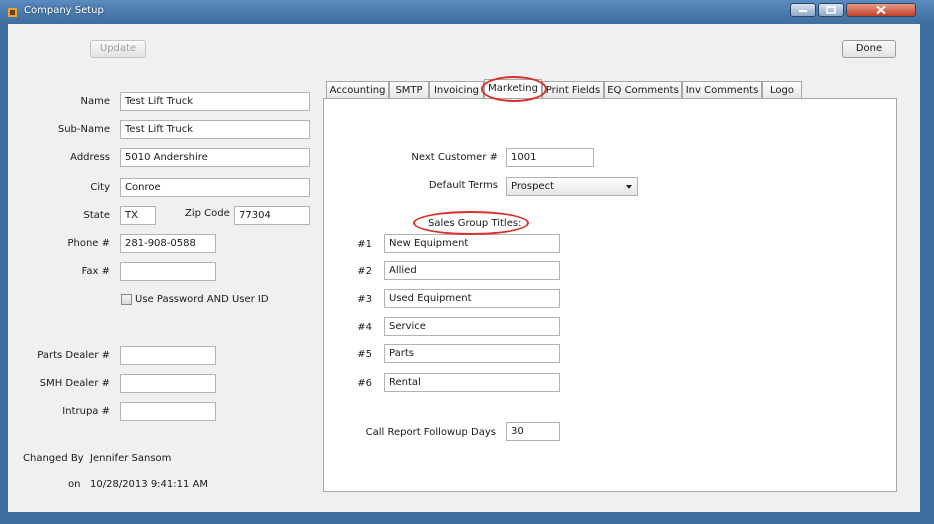  I want to click on smh-dealer-field, so click(168, 383).